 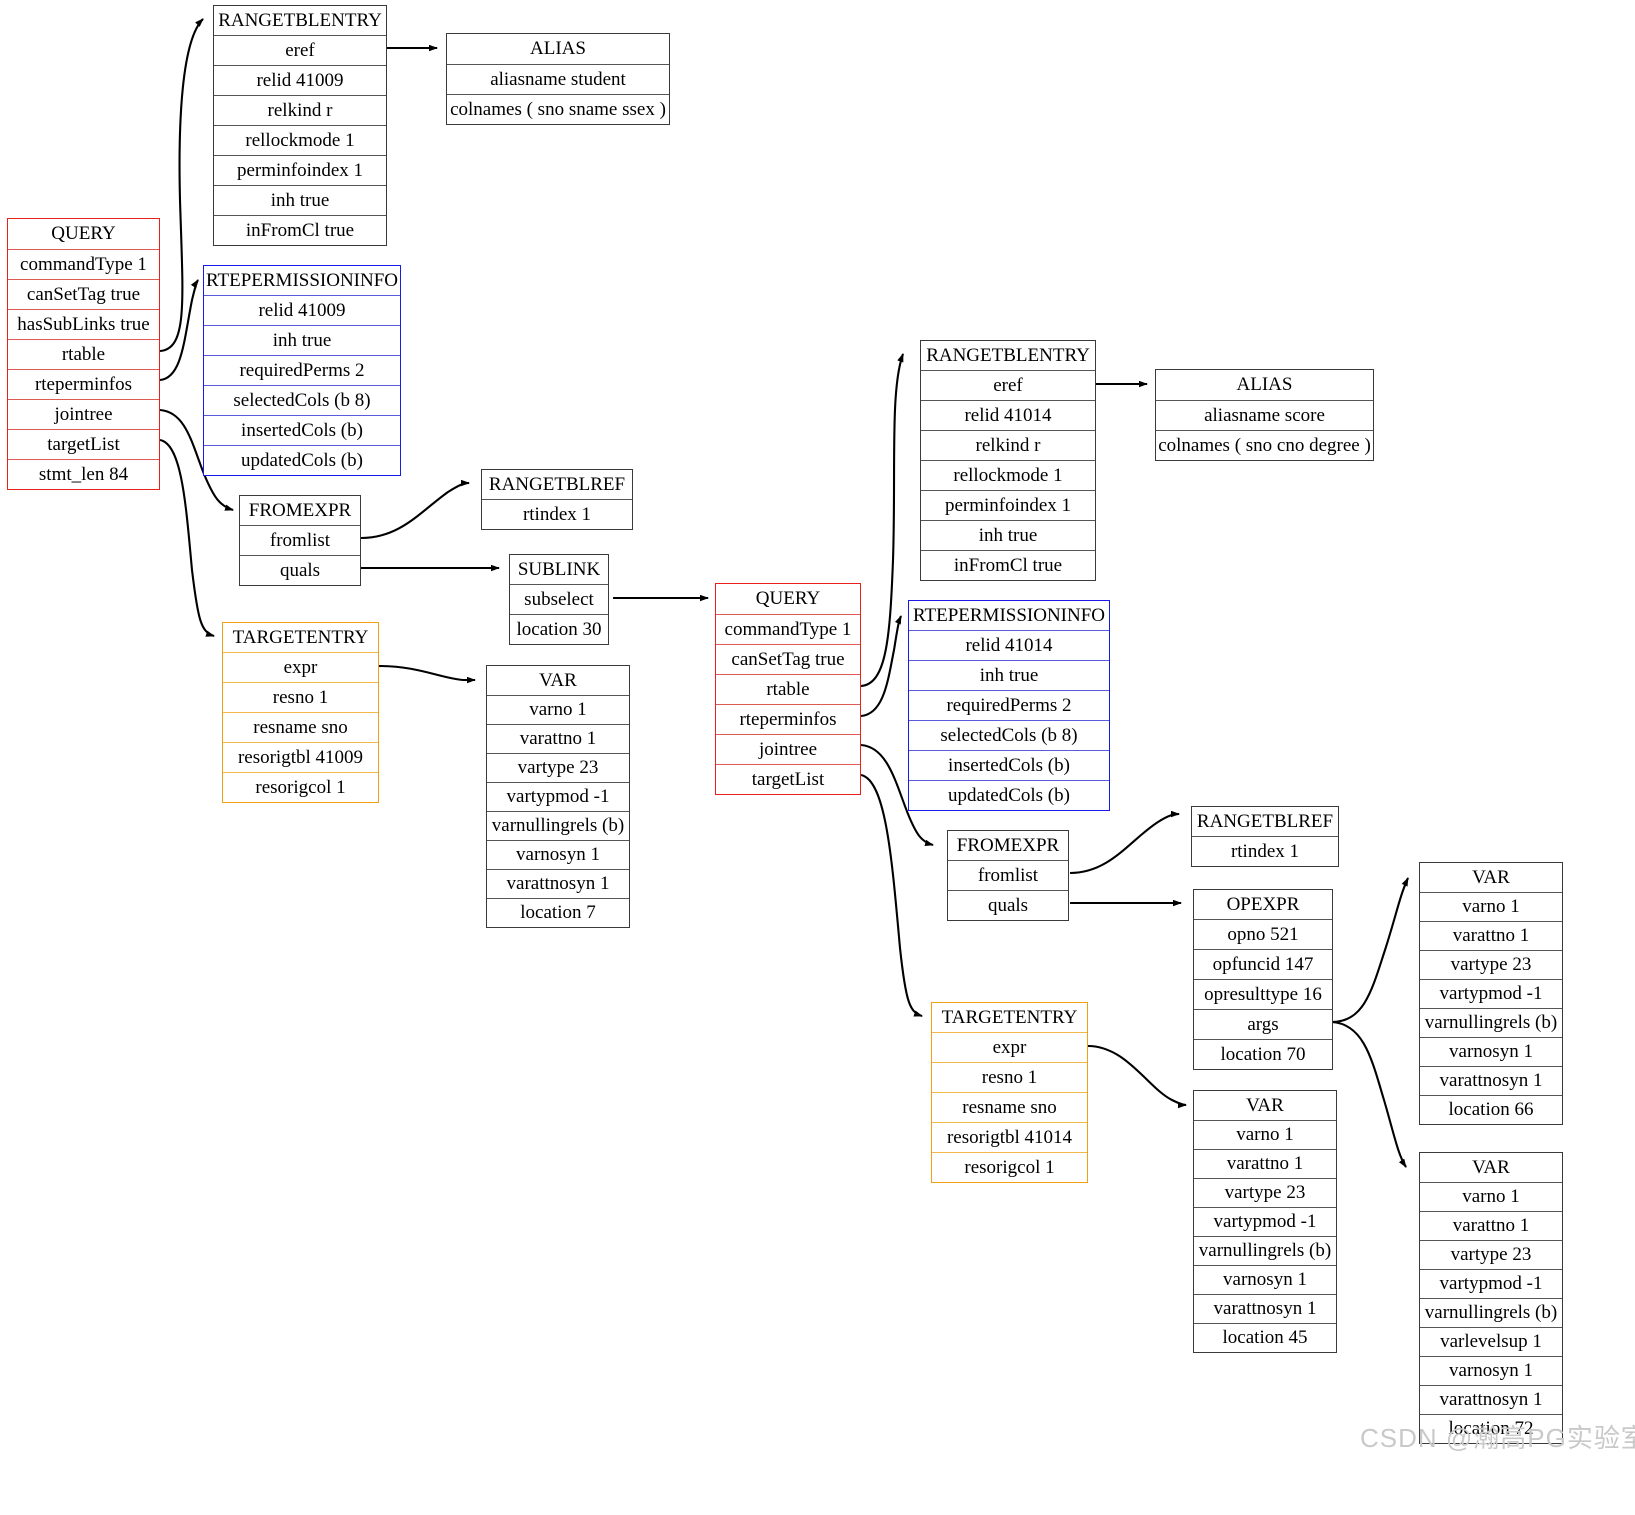 I want to click on node-field: resorigtbl 41014, so click(x=1009, y=1137).